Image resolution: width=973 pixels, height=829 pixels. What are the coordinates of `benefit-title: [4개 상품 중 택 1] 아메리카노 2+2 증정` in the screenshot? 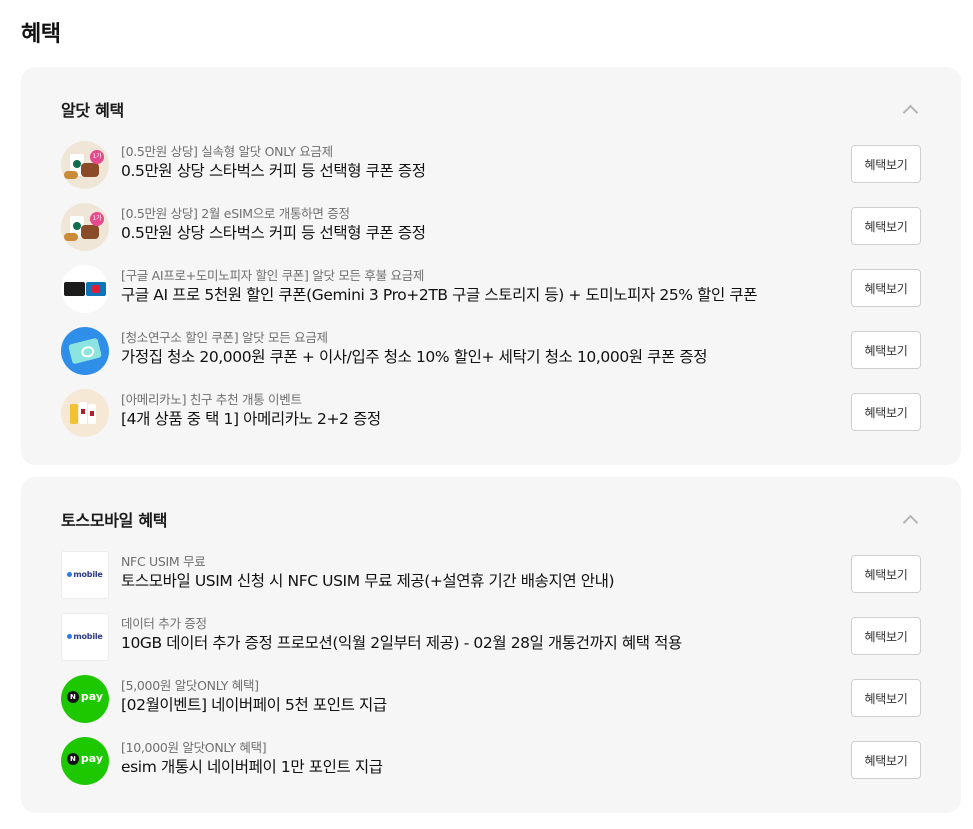 It's located at (251, 419).